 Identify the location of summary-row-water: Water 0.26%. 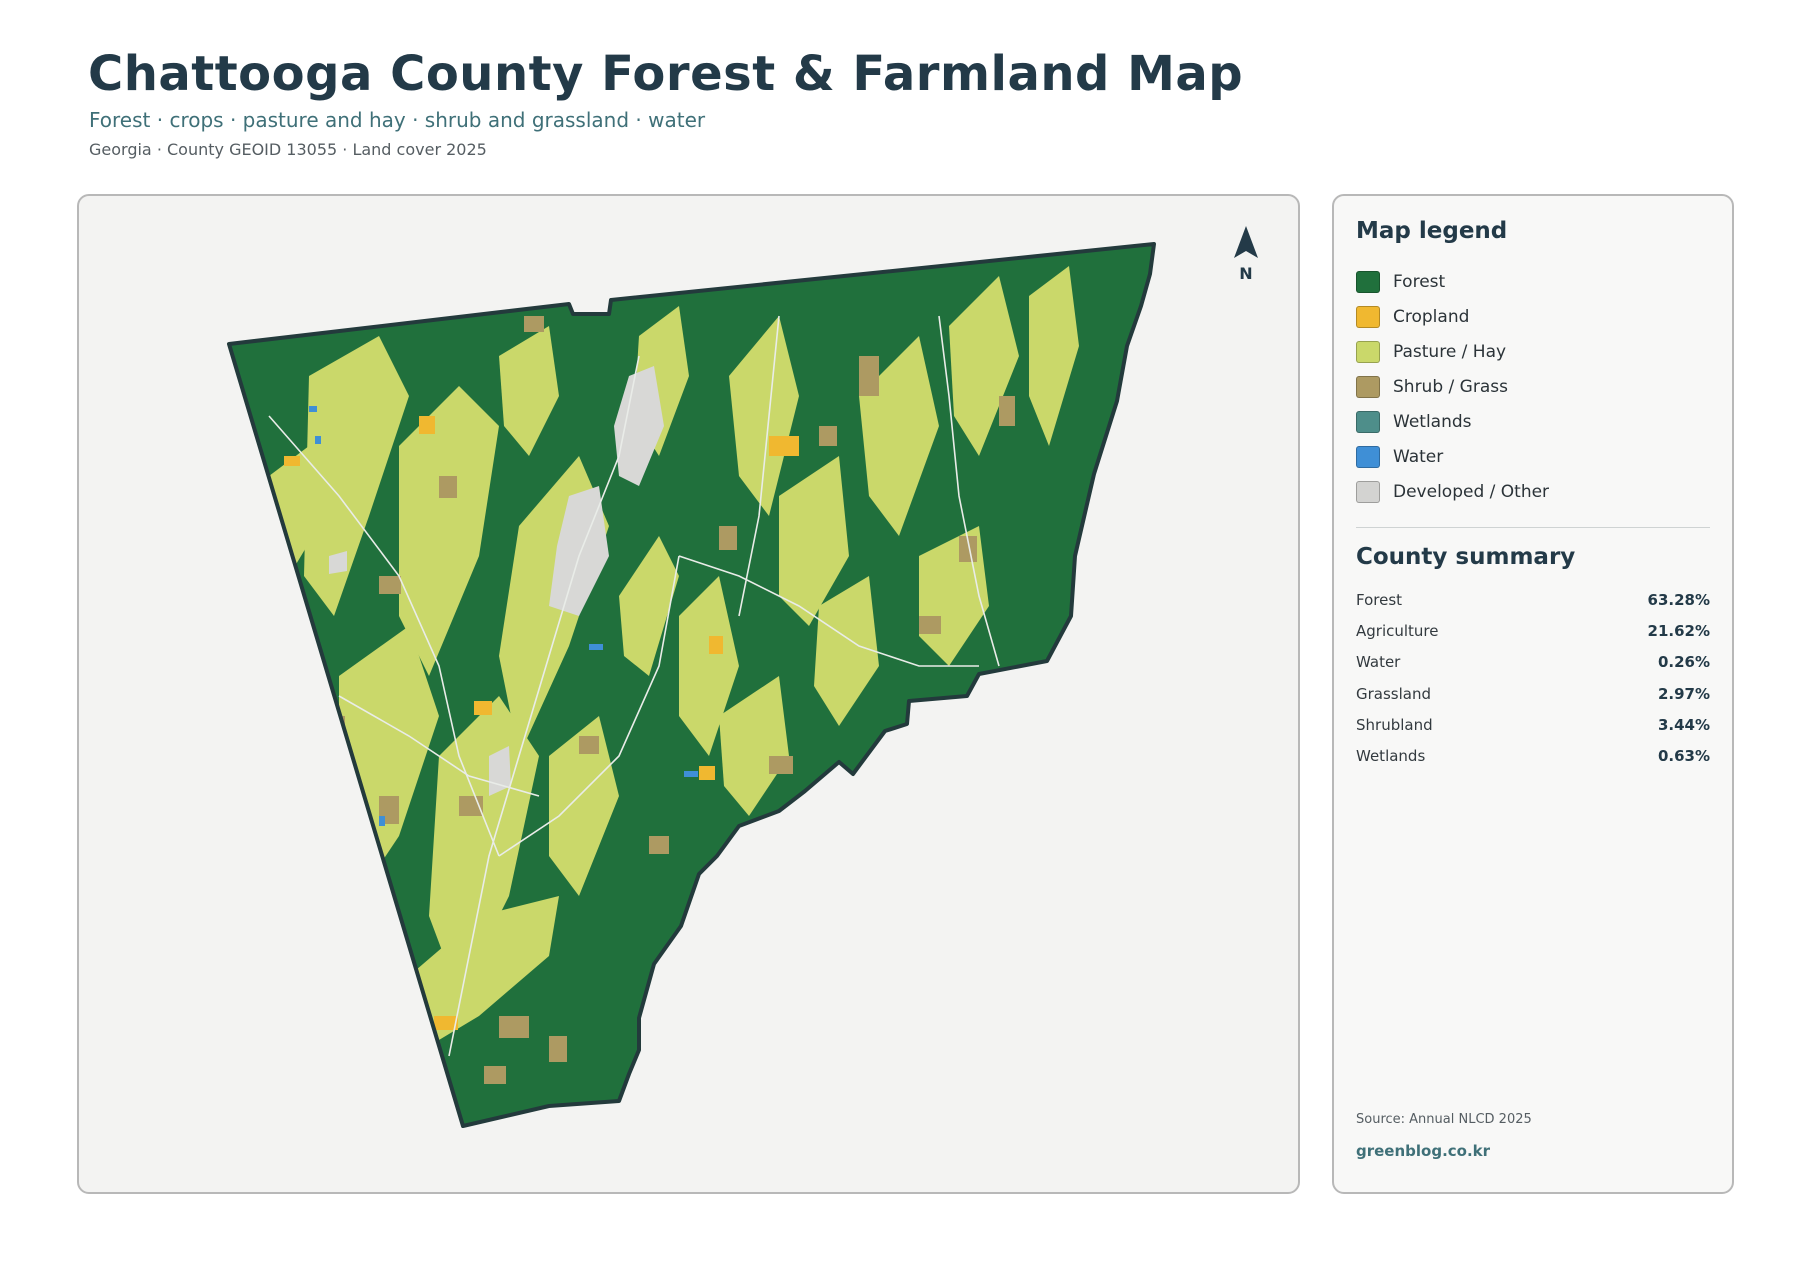
(1533, 662).